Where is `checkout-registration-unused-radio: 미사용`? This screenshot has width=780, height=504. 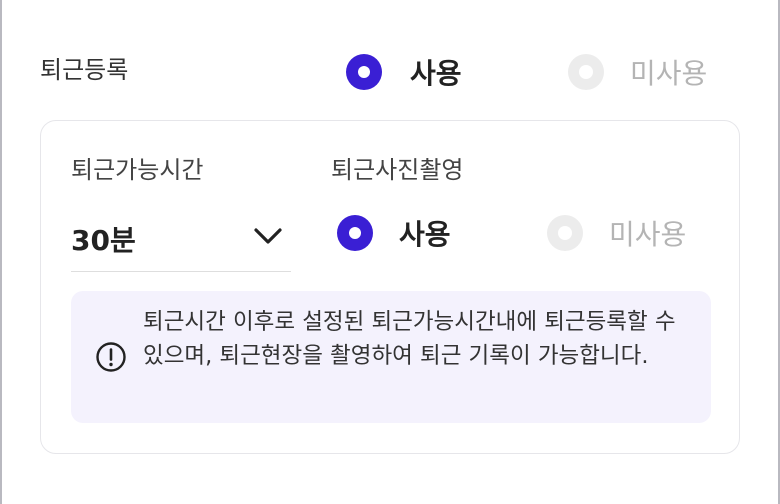 checkout-registration-unused-radio: 미사용 is located at coordinates (637, 72).